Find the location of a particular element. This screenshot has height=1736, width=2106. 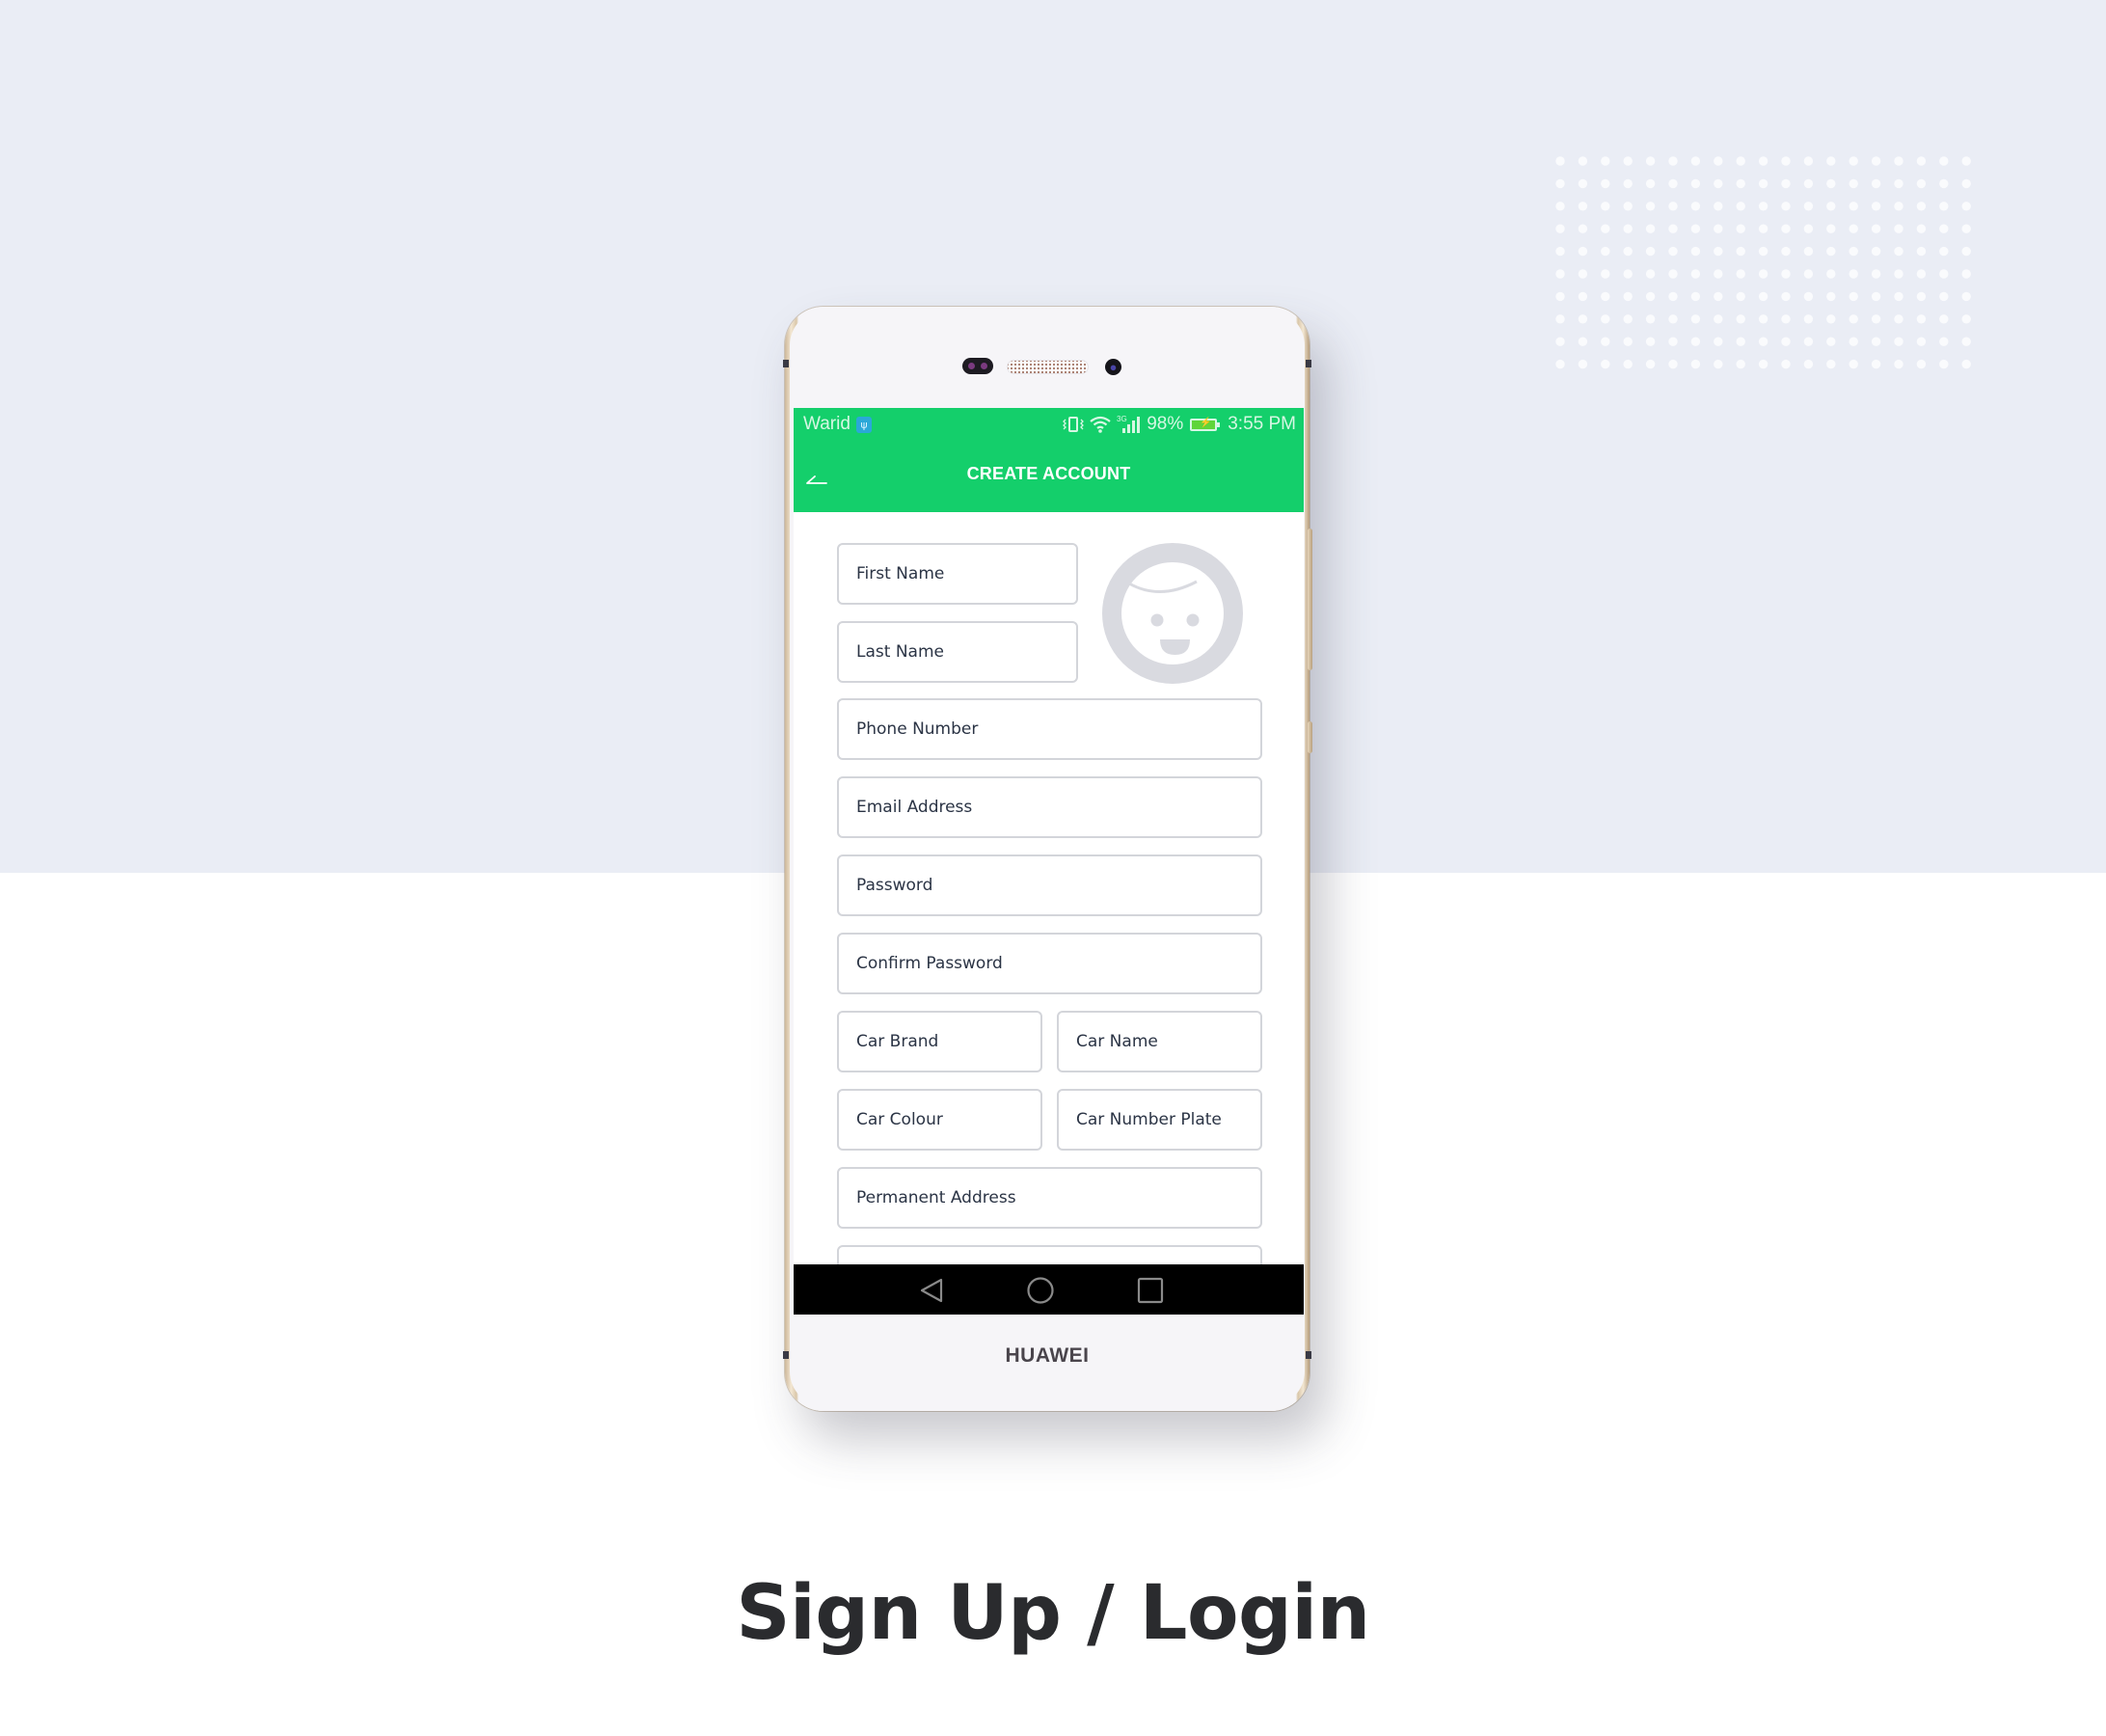

app-header: Warid ψ 3G 98% ⚡ 3:55 PM CREATE ACCOUNT is located at coordinates (1049, 460).